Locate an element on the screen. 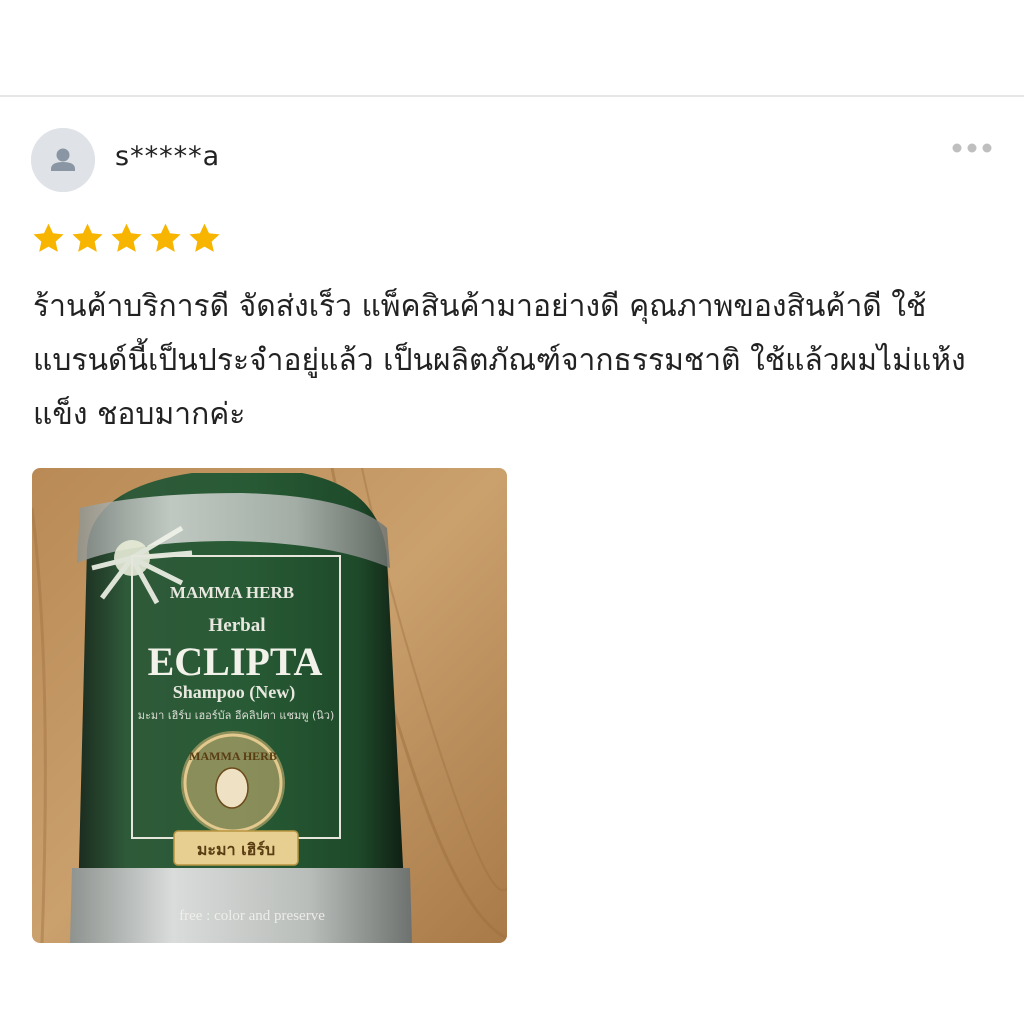 The height and width of the screenshot is (1024, 1024). star-rating is located at coordinates (126, 239).